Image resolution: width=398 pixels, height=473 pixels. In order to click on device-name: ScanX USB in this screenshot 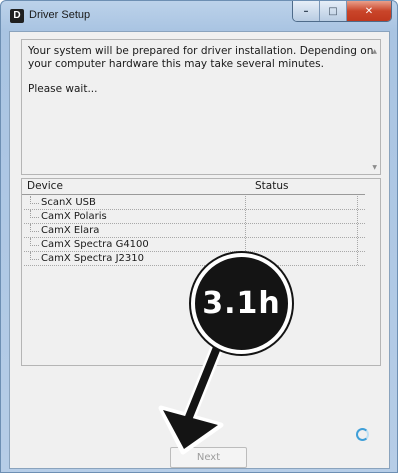, I will do `click(68, 202)`.